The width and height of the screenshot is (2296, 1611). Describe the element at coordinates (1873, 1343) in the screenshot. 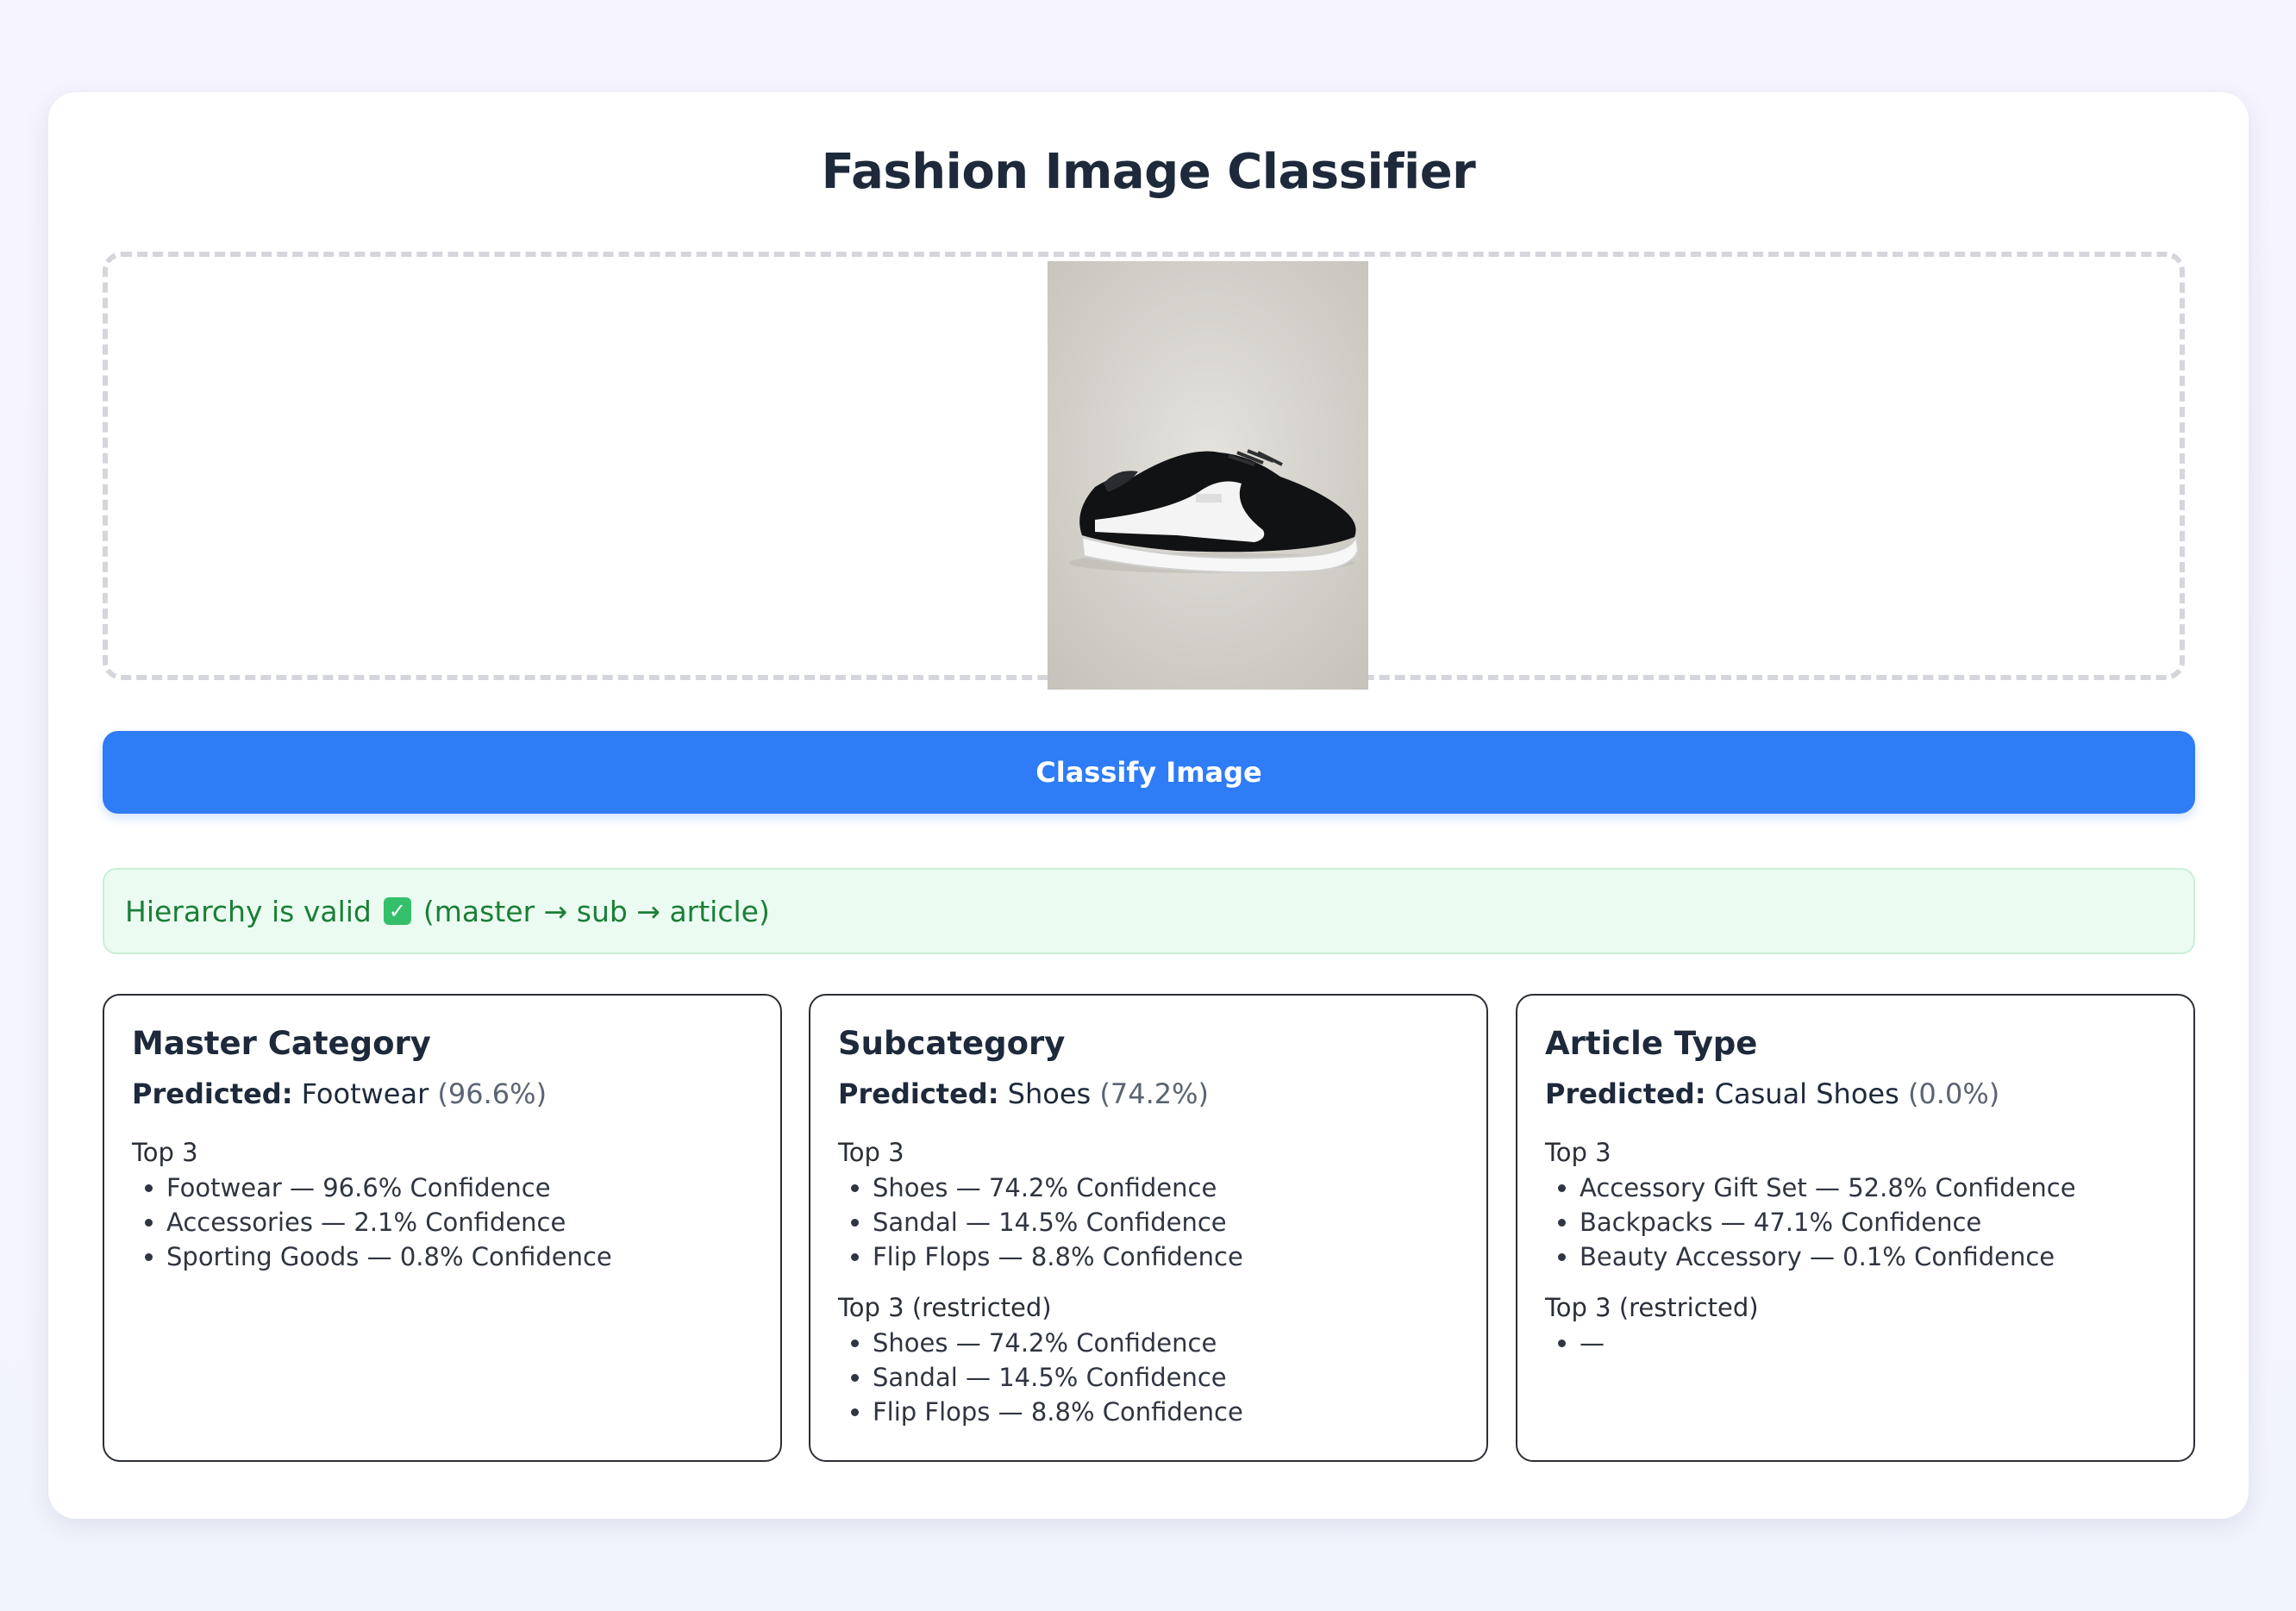

I see `list-item: —` at that location.